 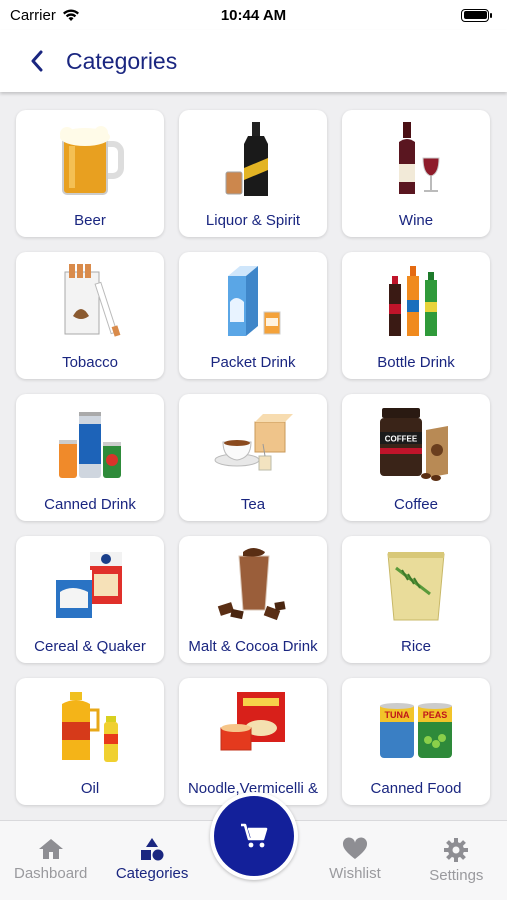 I want to click on coffee-jar-text: COFFEE, so click(x=401, y=439).